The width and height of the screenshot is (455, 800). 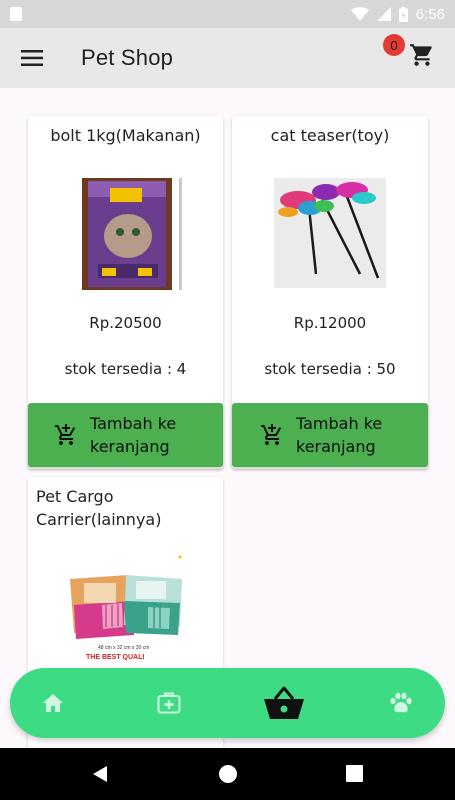 I want to click on product-title: cat teaser(toy), so click(x=330, y=135).